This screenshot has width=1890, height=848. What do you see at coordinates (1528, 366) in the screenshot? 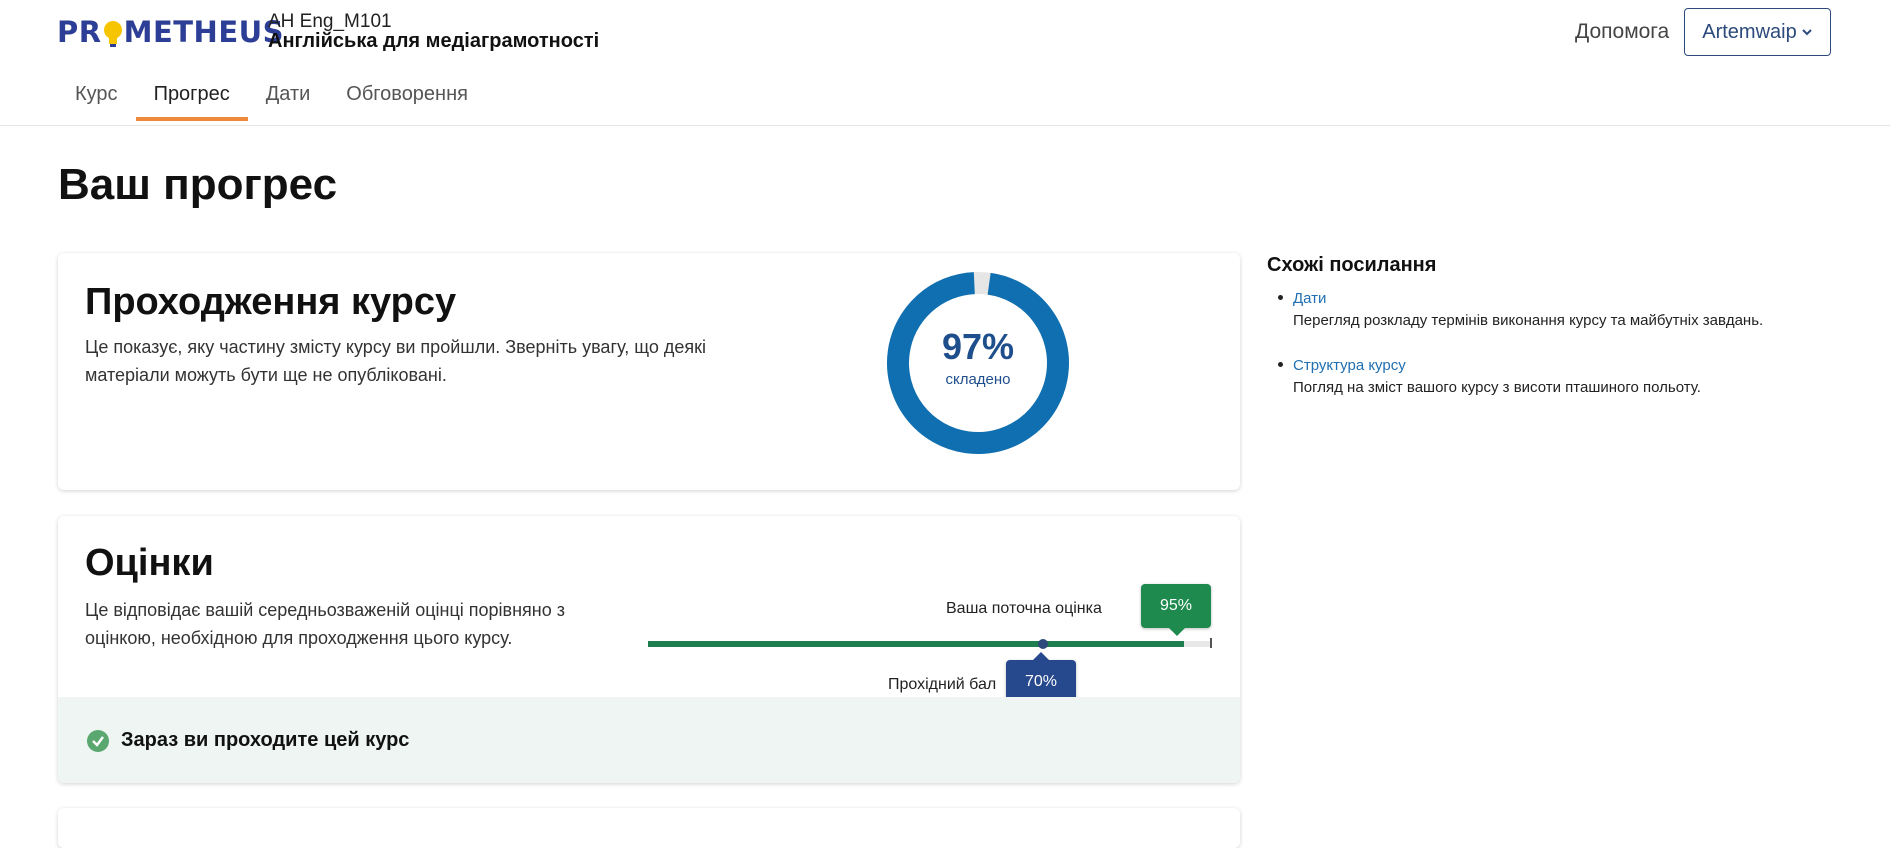
I see `related-link-outline: Структура курсу` at bounding box center [1528, 366].